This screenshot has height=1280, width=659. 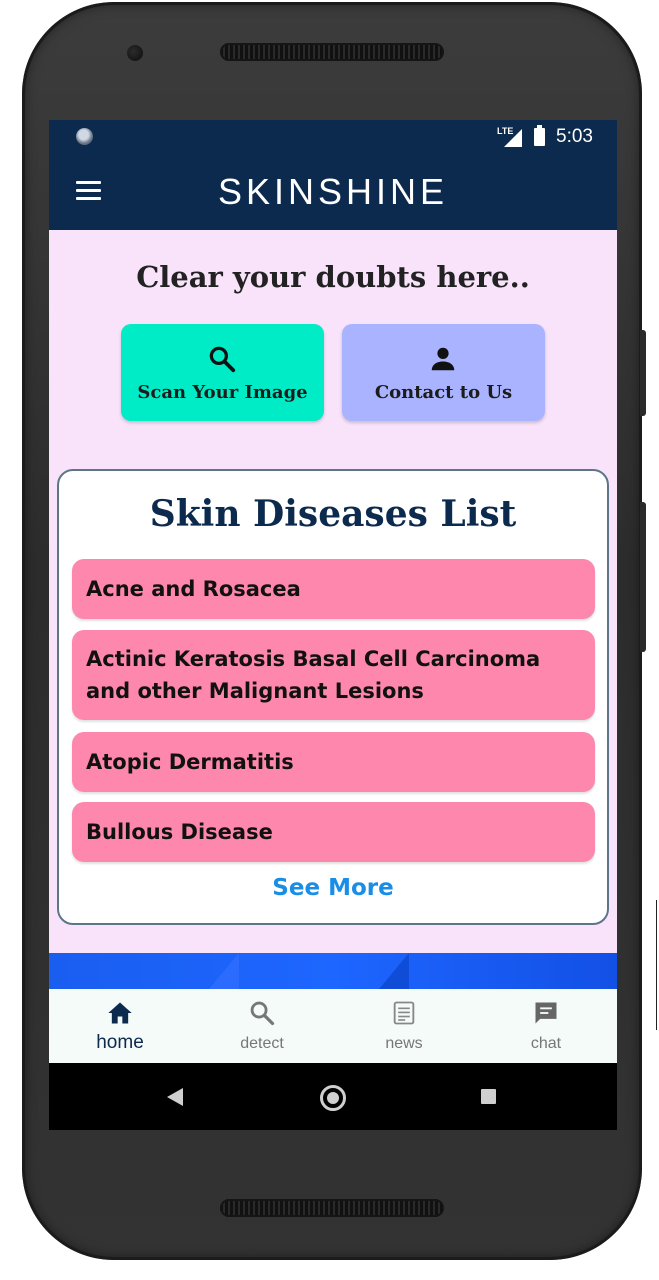 I want to click on scan-image-button: Scan Your Image, so click(x=222, y=372).